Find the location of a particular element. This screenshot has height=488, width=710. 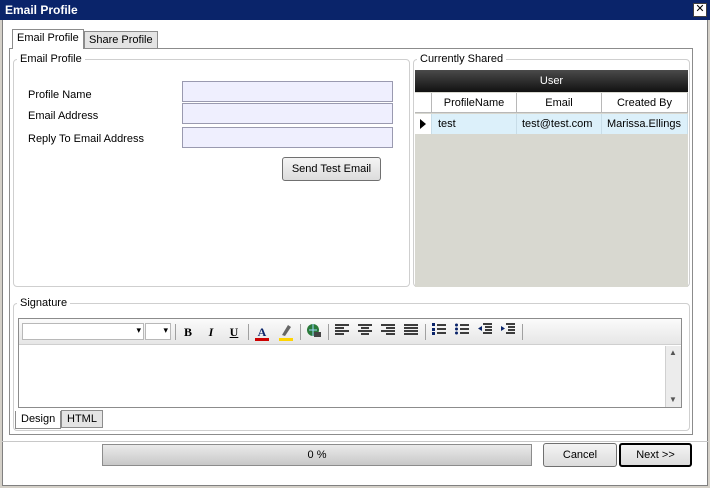

progress-text: 0 % is located at coordinates (317, 455).